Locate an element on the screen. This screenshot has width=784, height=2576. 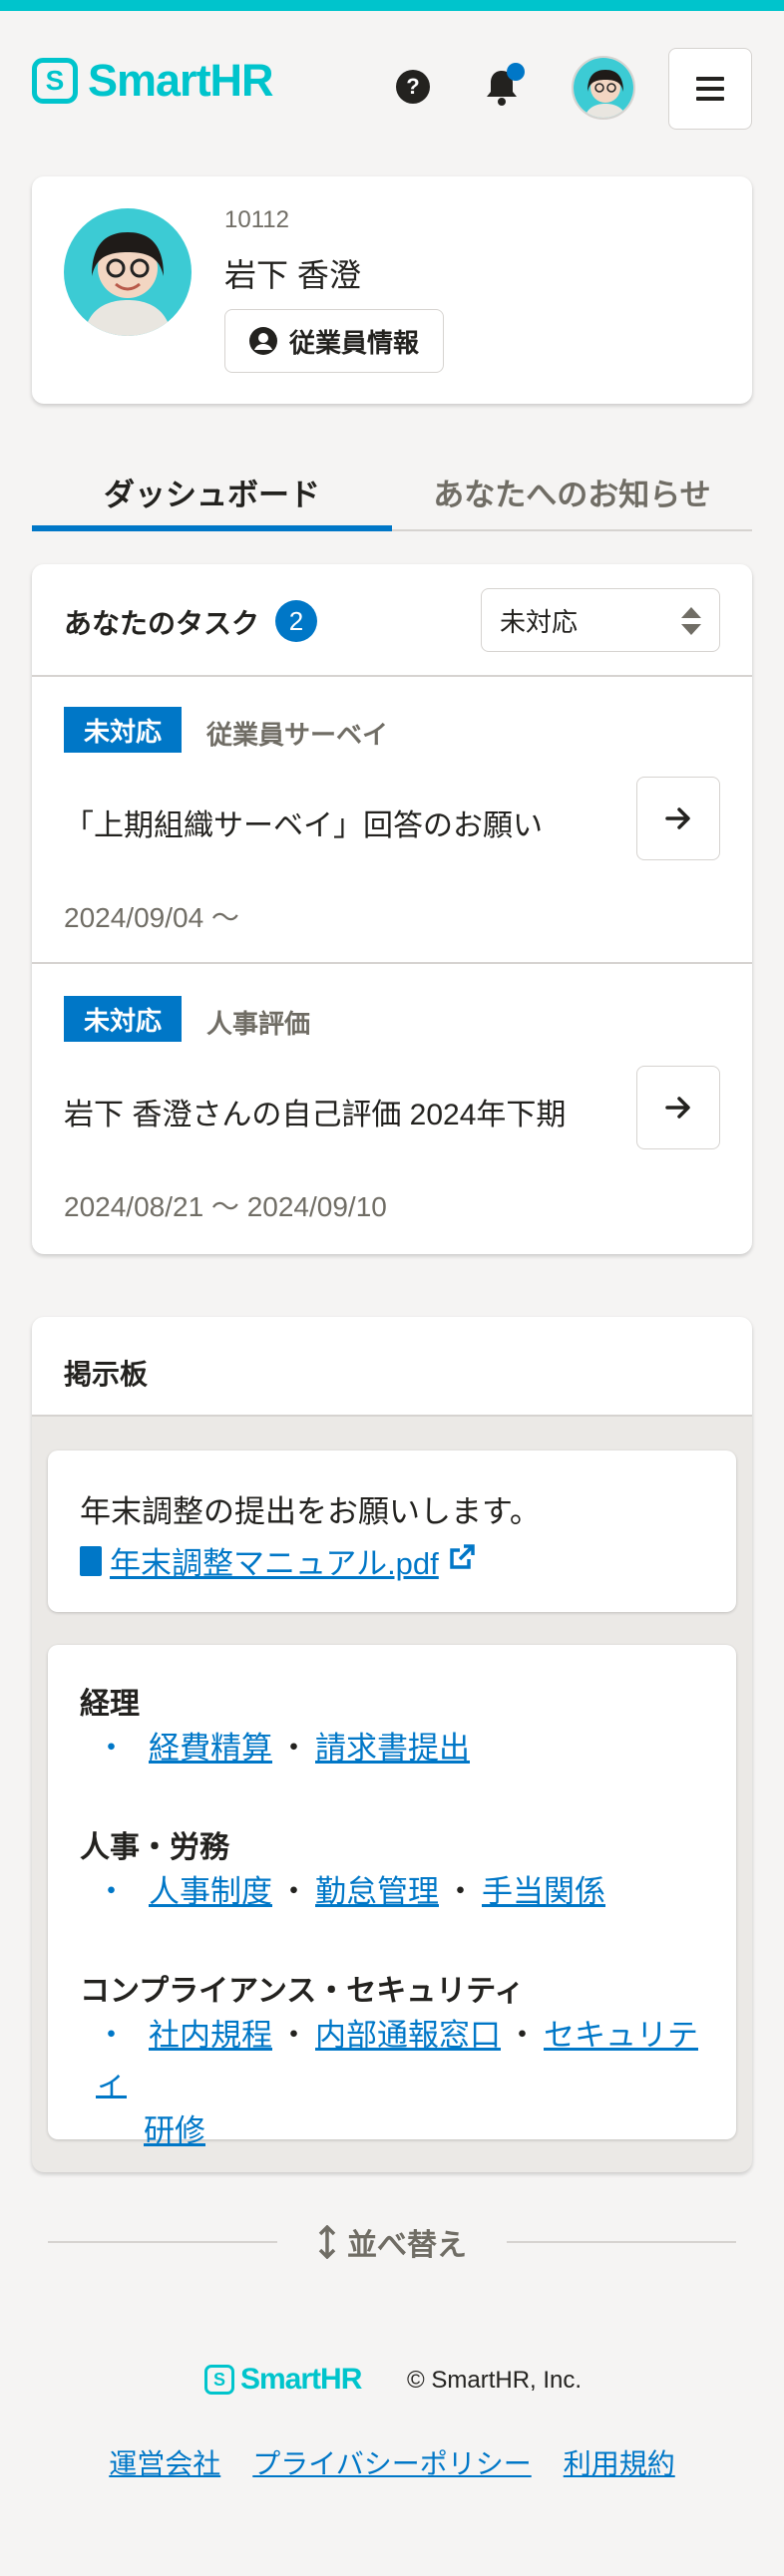
bulletin-header: 掲示板 is located at coordinates (392, 1367).